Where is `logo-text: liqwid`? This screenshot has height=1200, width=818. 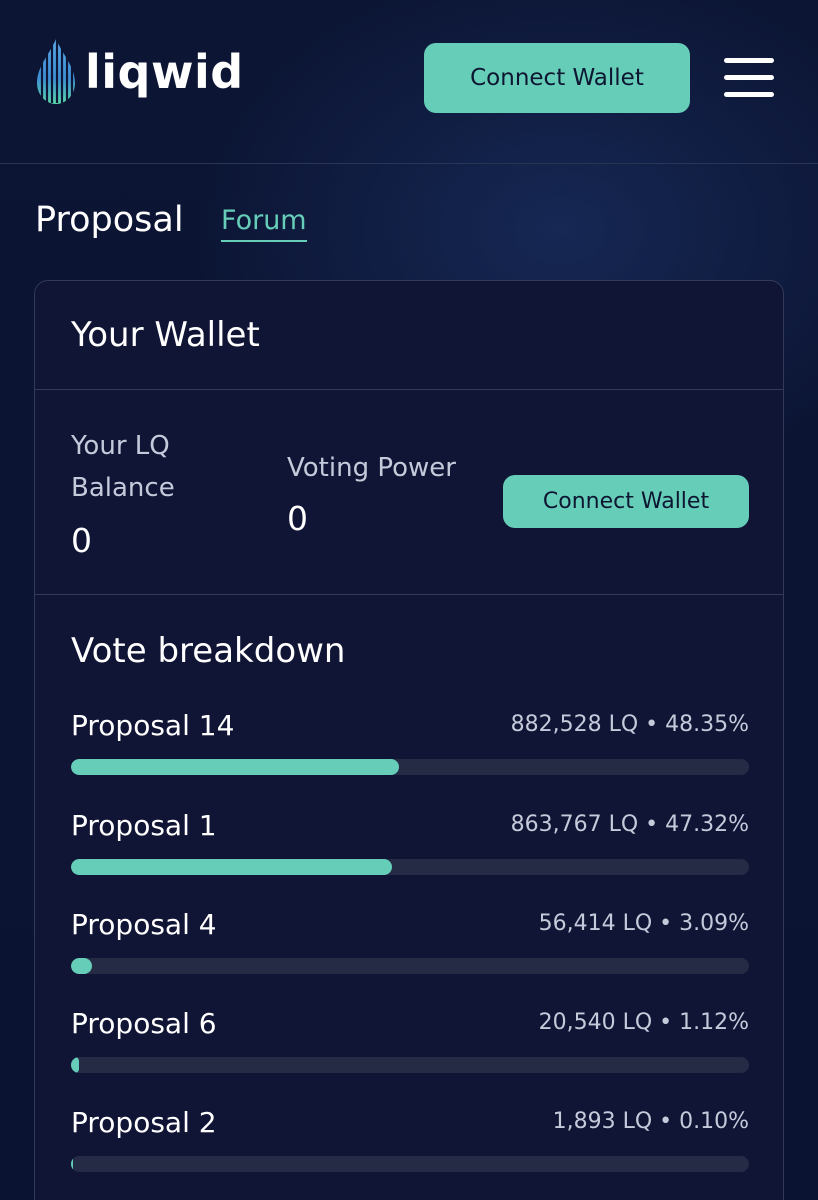
logo-text: liqwid is located at coordinates (164, 72).